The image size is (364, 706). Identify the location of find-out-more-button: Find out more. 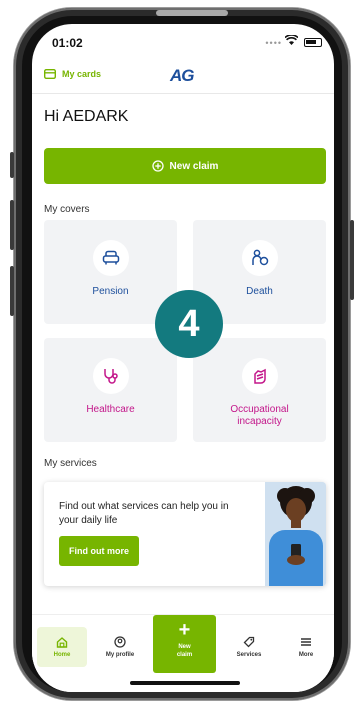
(99, 551).